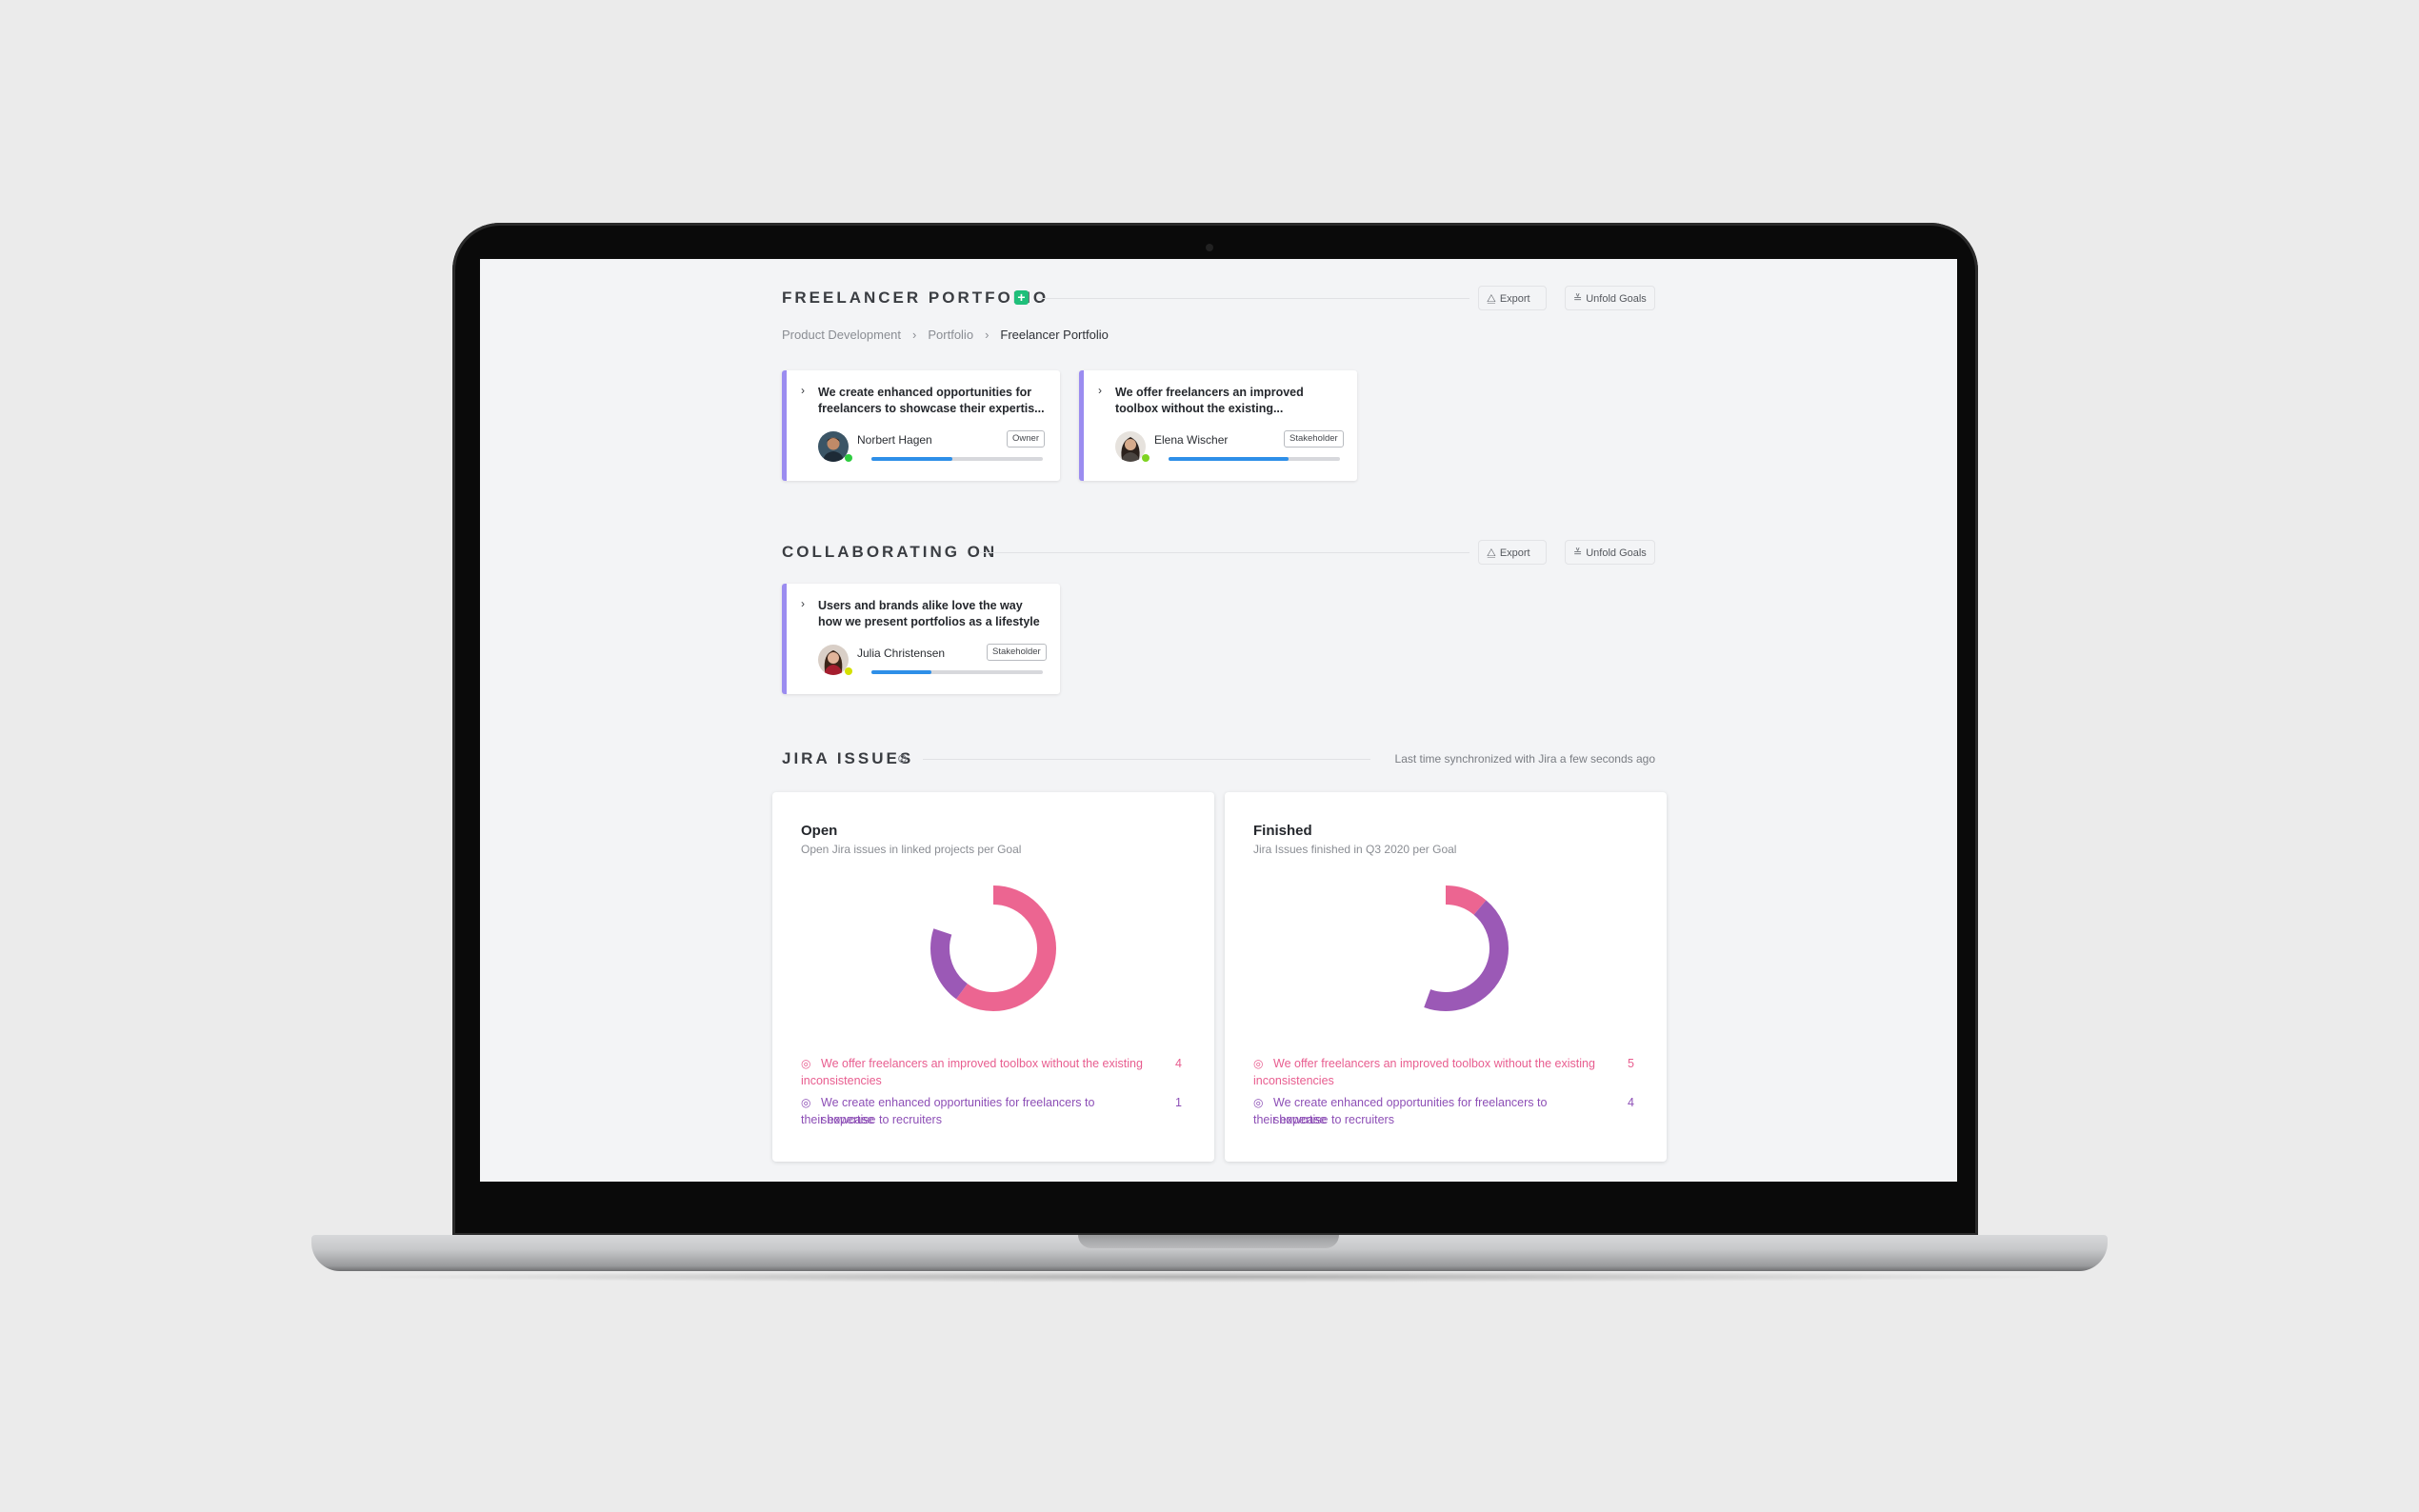 The height and width of the screenshot is (1512, 2419). I want to click on collaborating-title: COLLABORATING ON, so click(890, 552).